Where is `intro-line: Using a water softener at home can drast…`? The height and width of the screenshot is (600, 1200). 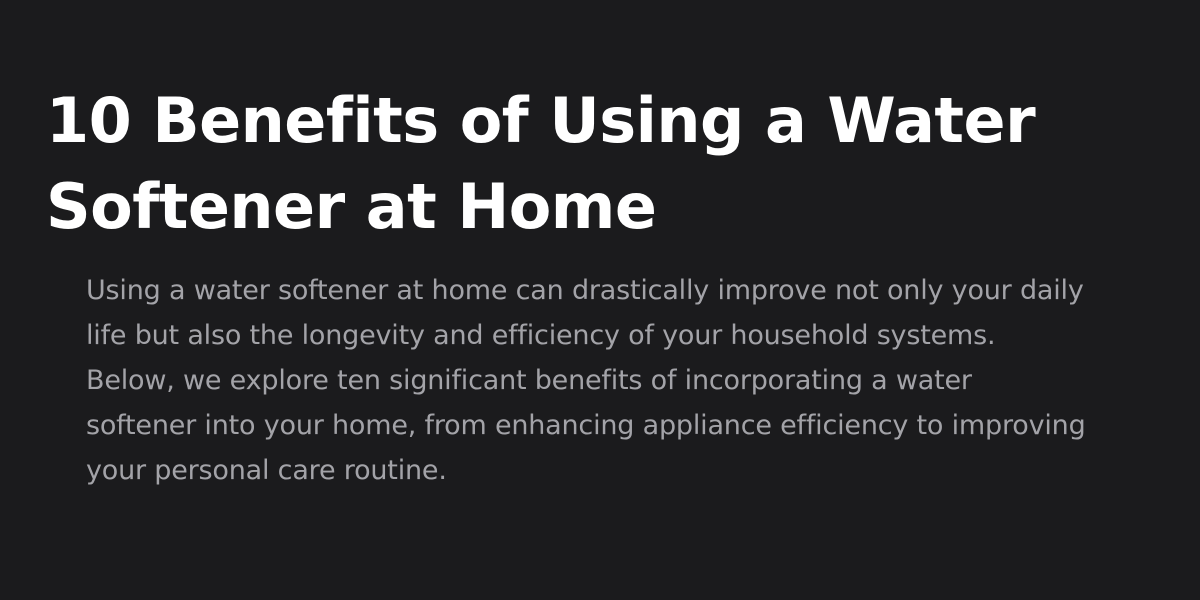
intro-line: Using a water softener at home can drast… is located at coordinates (585, 290).